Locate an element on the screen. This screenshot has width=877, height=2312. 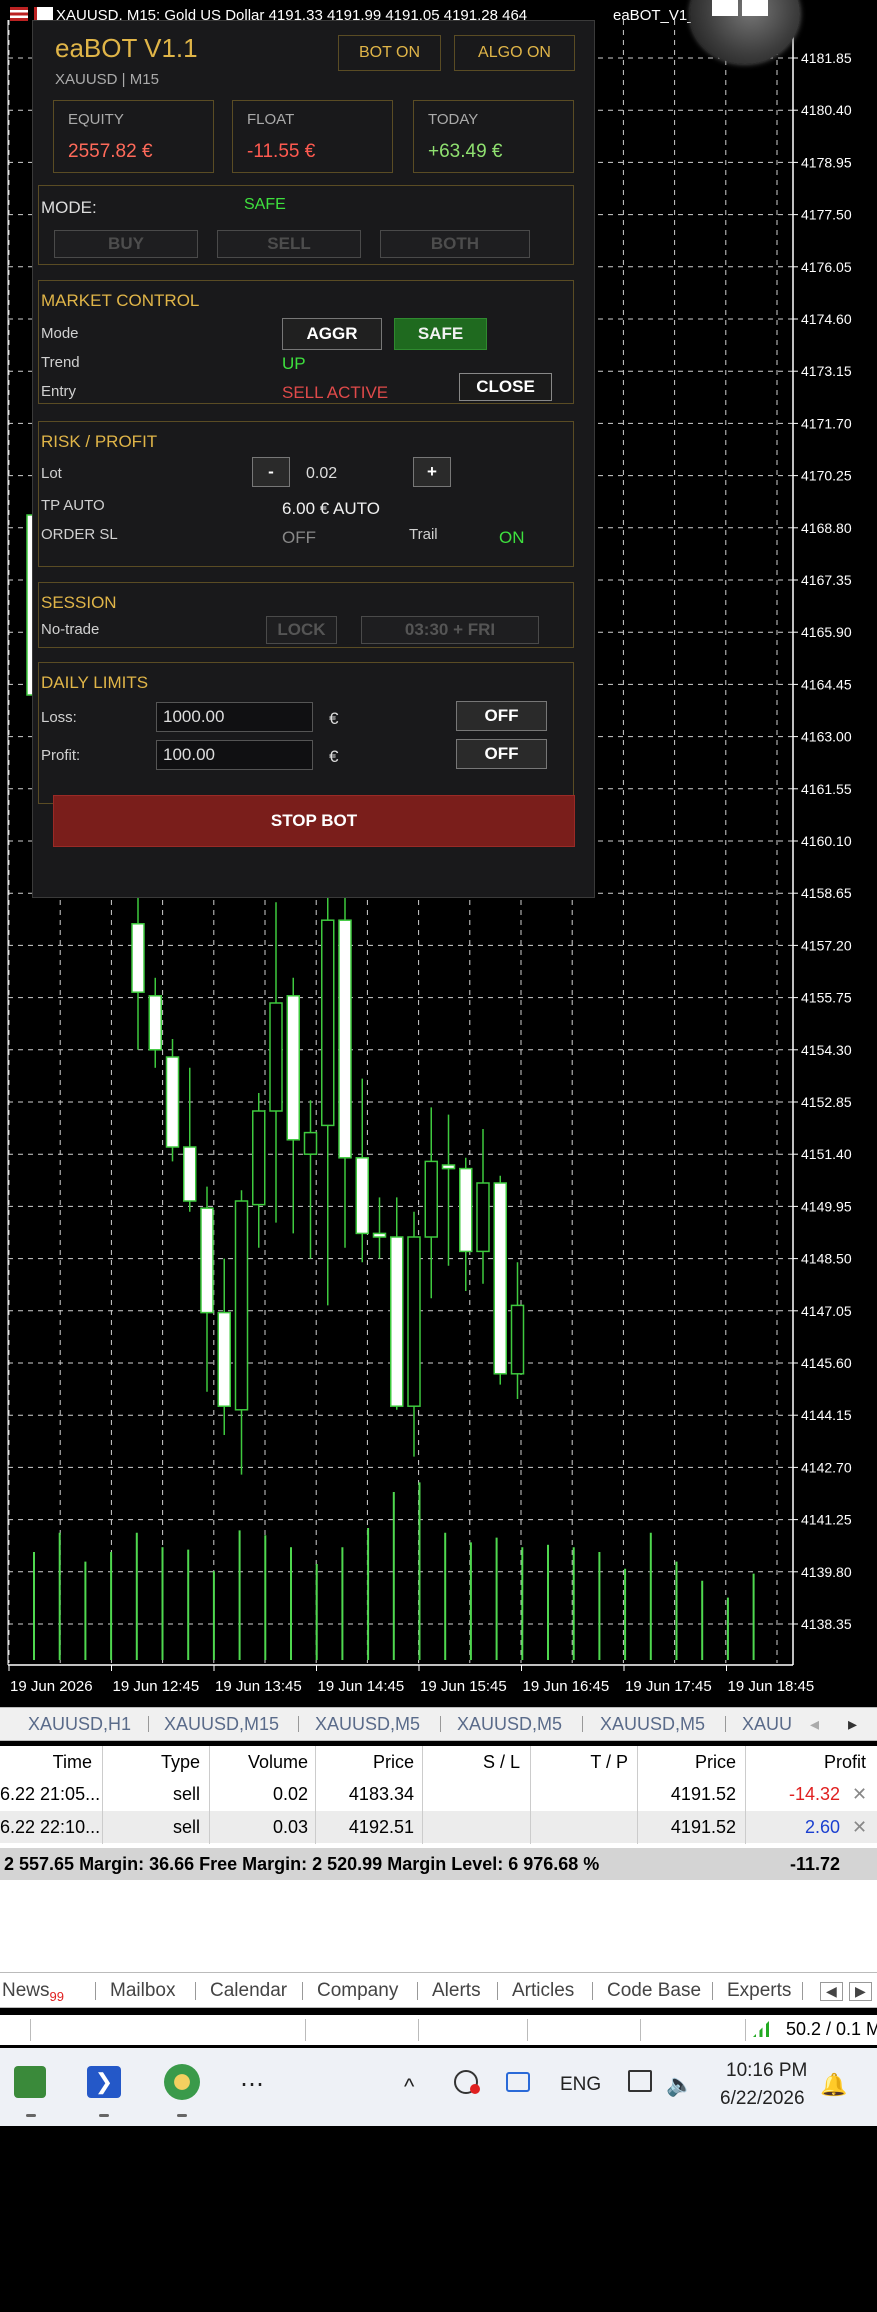
tab-xauusd-m15: XAUUSD,M15 is located at coordinates (221, 1724).